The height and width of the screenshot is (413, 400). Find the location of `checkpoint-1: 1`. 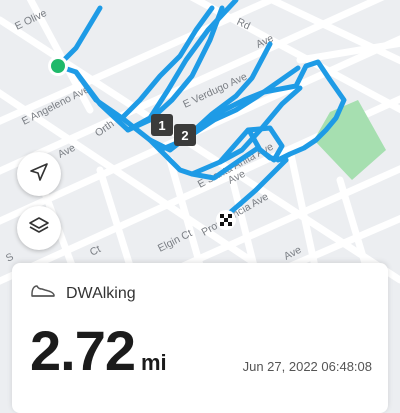

checkpoint-1: 1 is located at coordinates (162, 125).